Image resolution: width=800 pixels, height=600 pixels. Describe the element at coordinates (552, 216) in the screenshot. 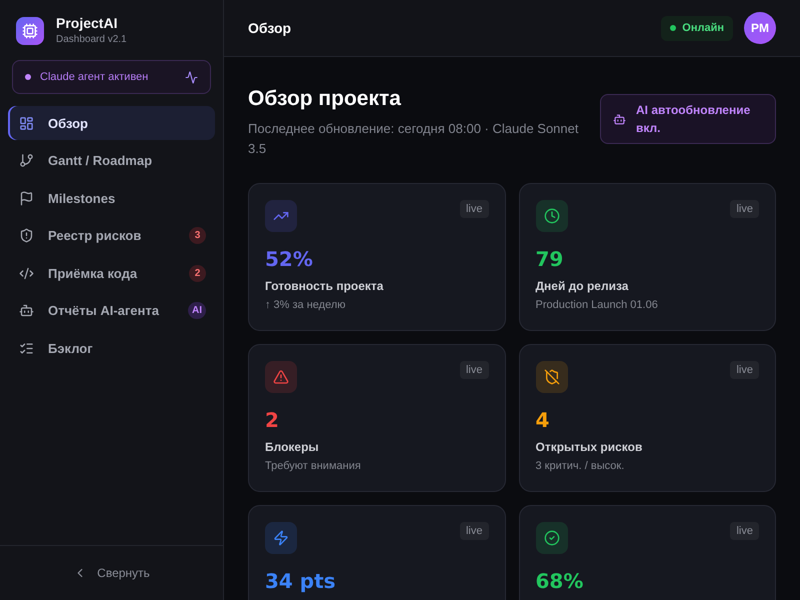

I see `clock-icon` at that location.